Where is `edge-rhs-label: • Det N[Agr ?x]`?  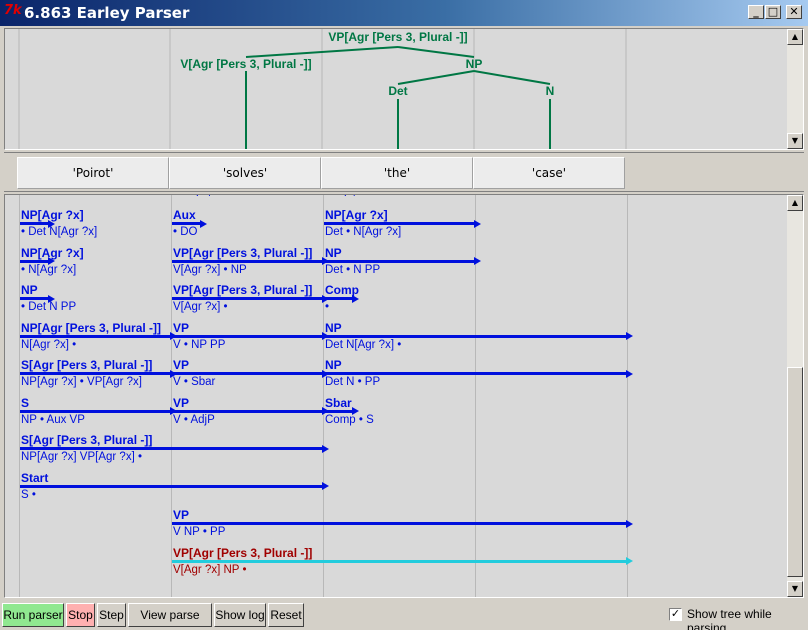
edge-rhs-label: • Det N[Agr ?x] is located at coordinates (59, 232).